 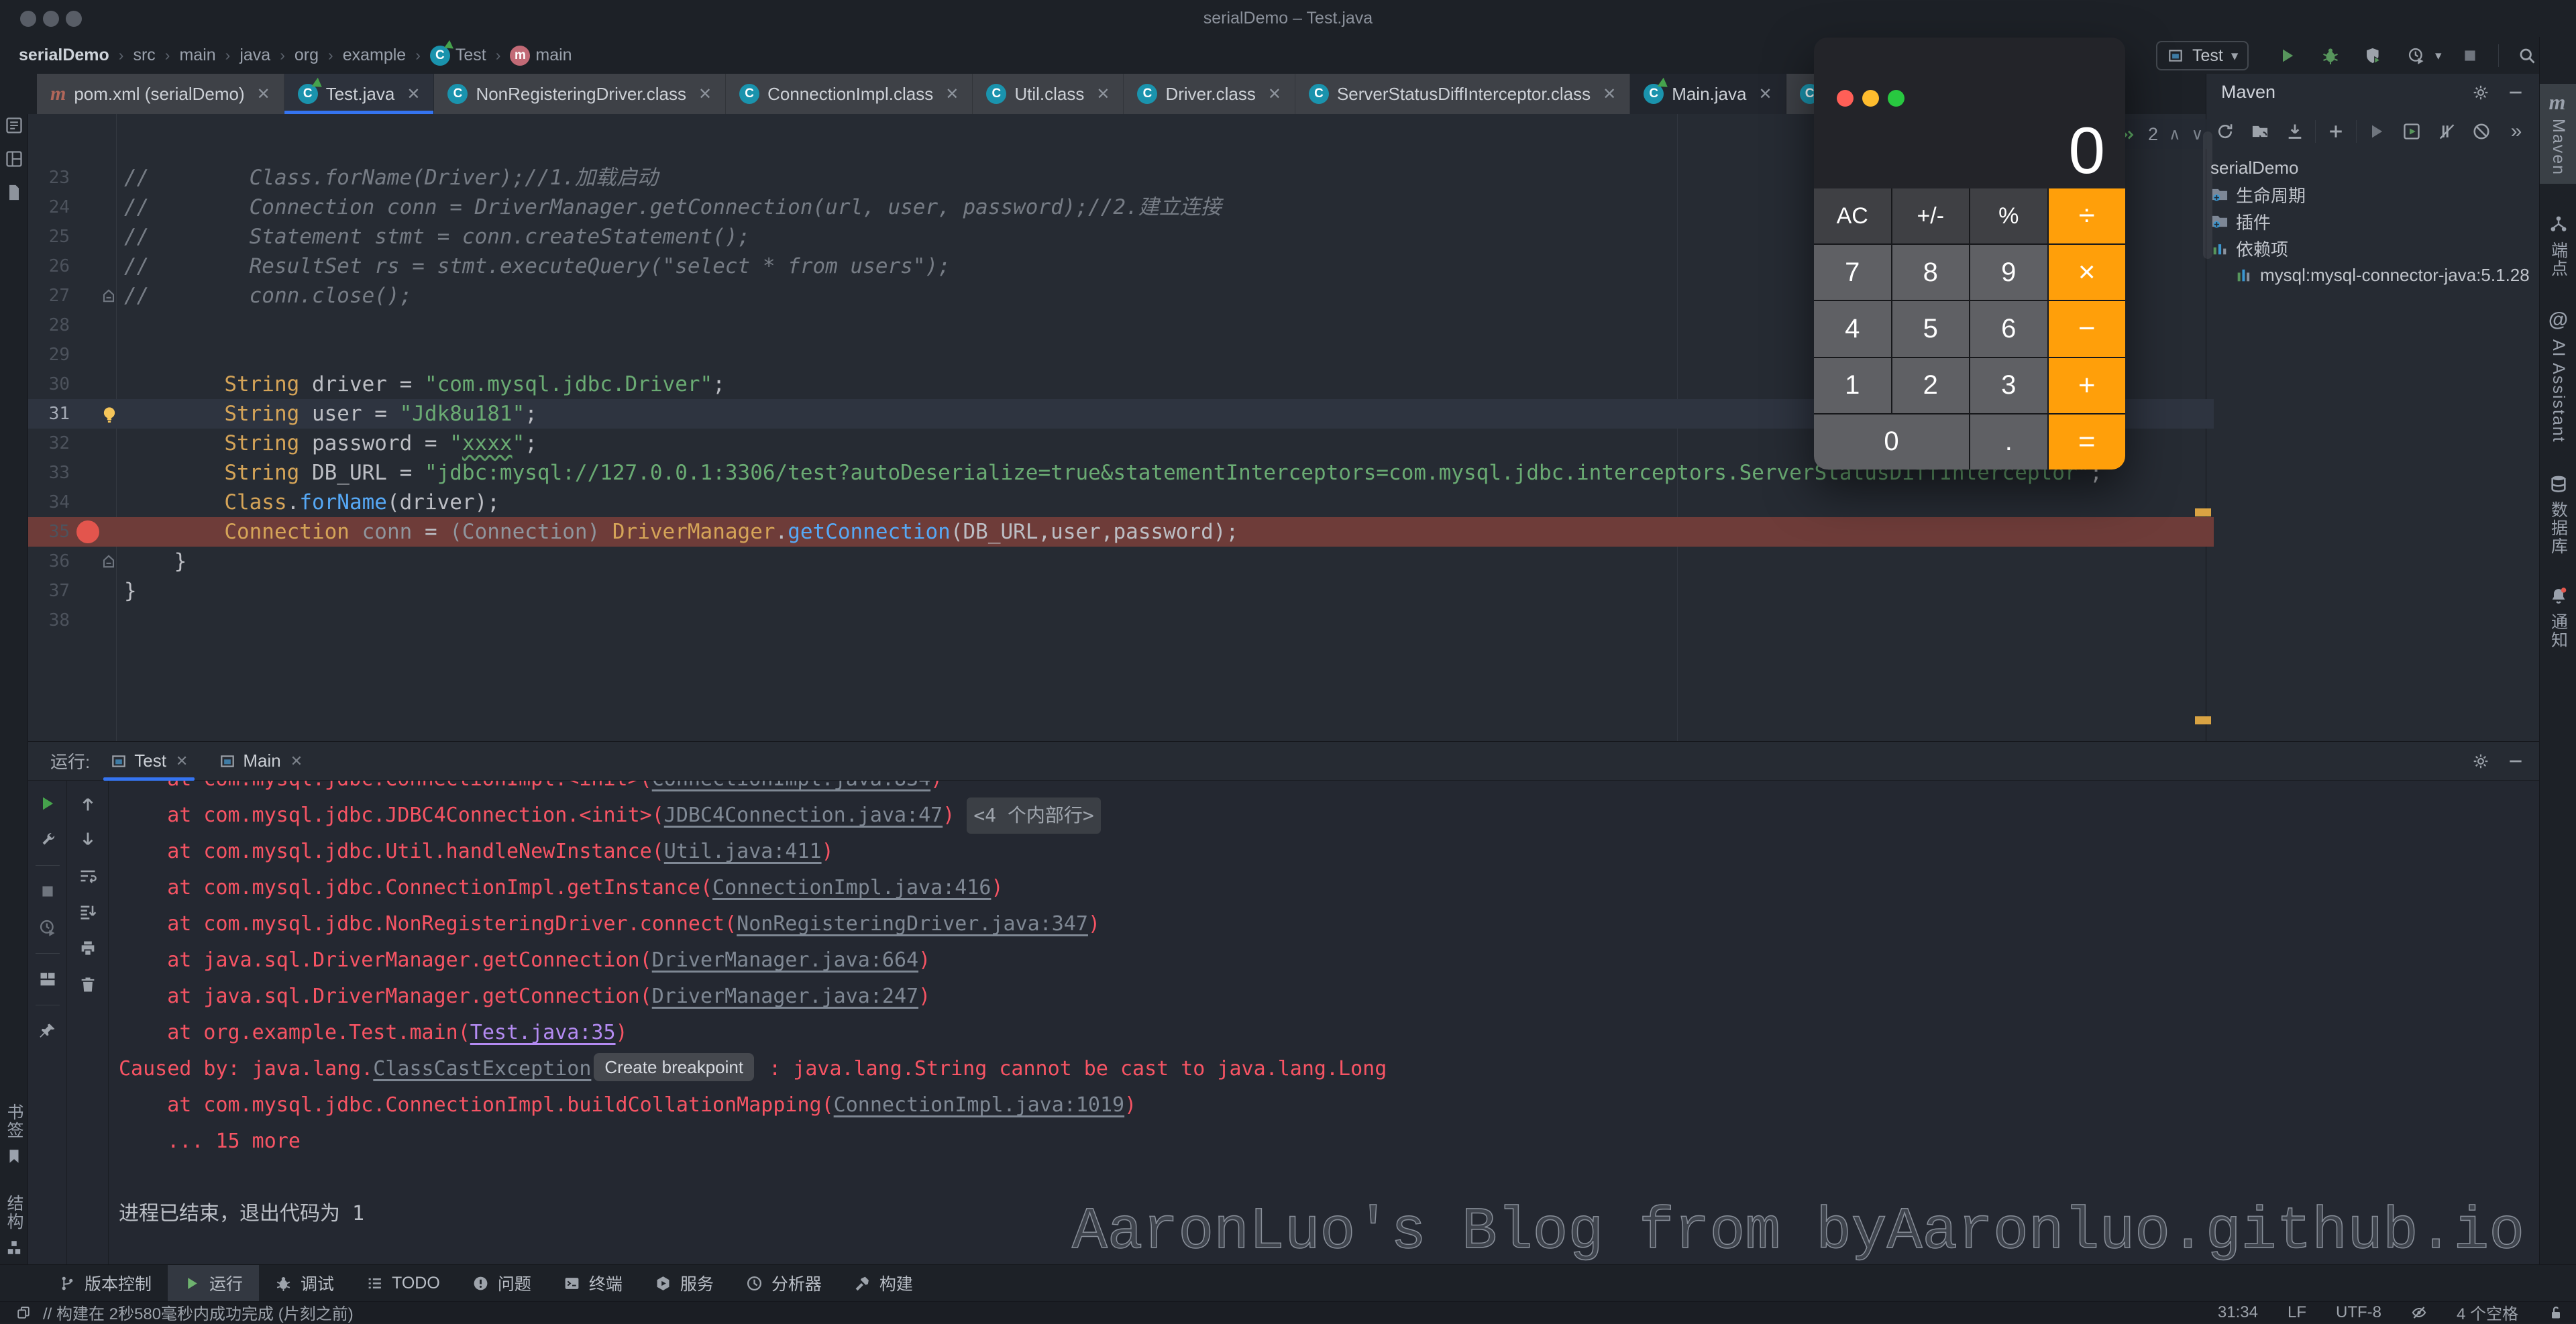 I want to click on stack-frame-link: ClassCastException, so click(x=482, y=1069).